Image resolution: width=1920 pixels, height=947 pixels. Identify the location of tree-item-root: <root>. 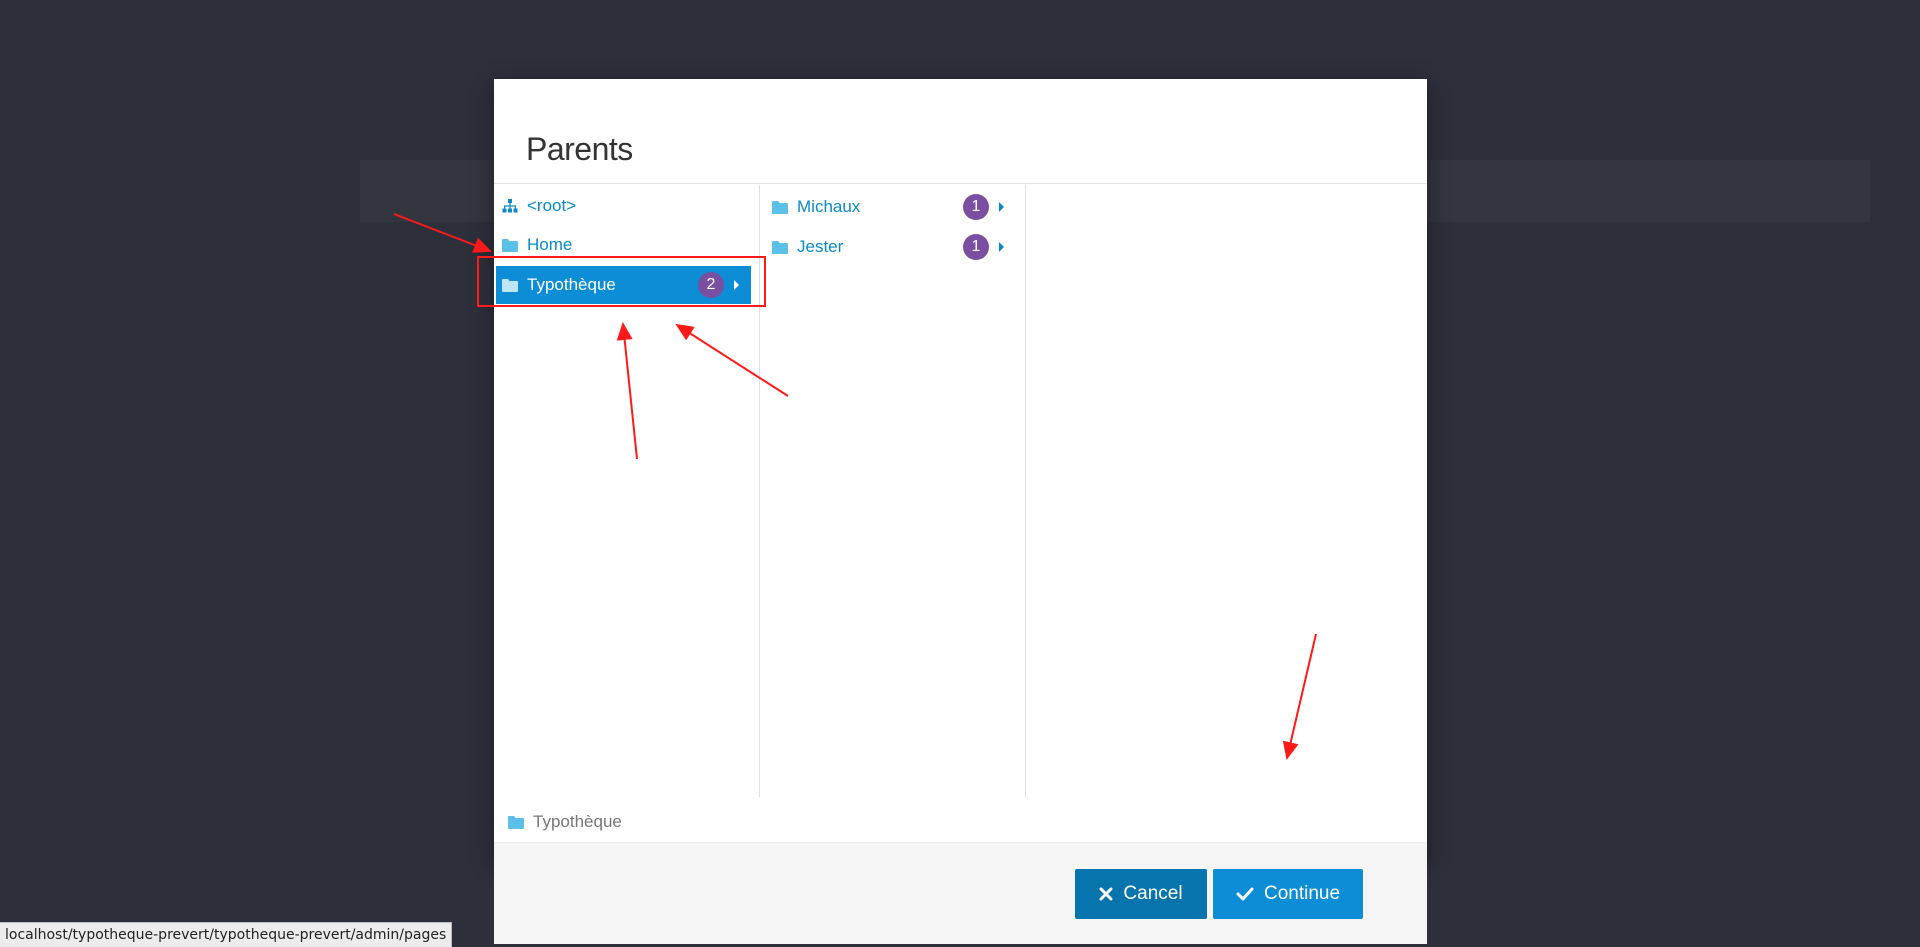
(623, 206).